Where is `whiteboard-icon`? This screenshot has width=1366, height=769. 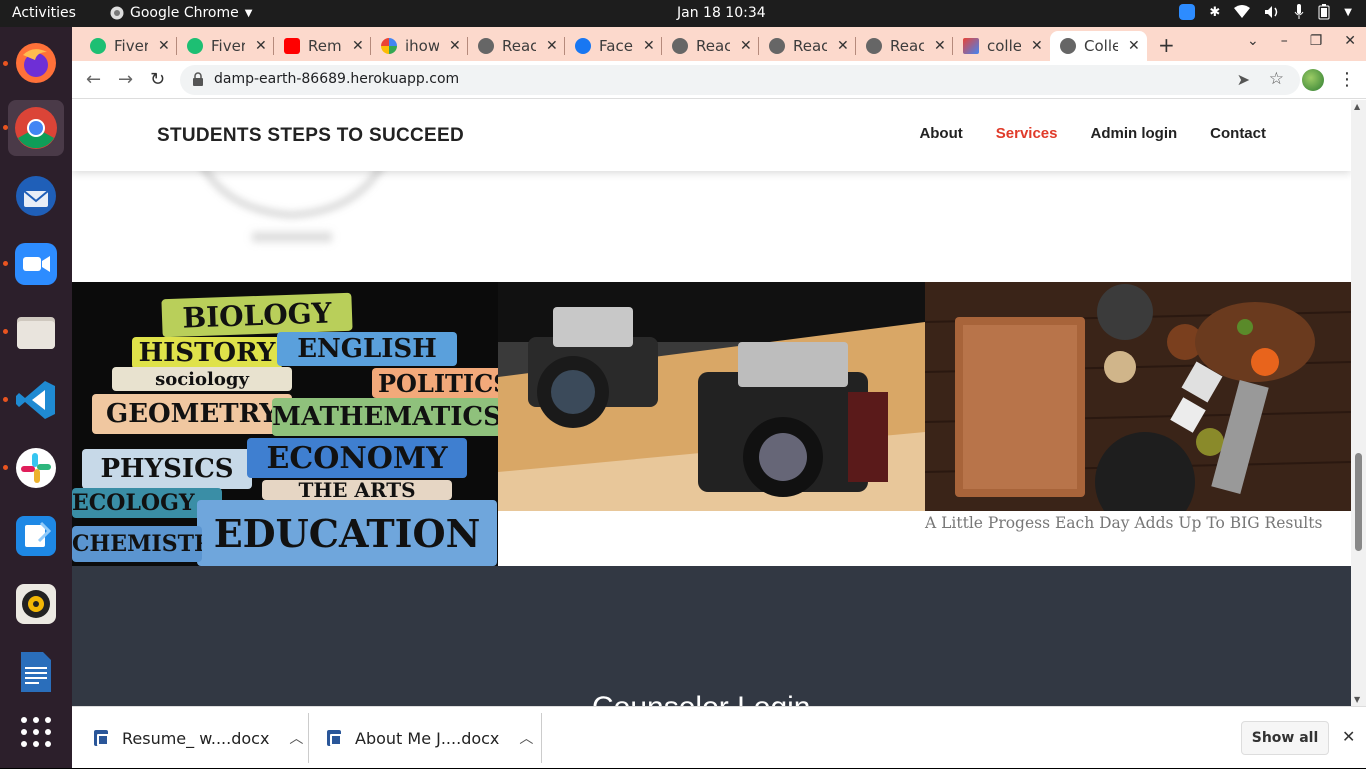
whiteboard-icon is located at coordinates (36, 536).